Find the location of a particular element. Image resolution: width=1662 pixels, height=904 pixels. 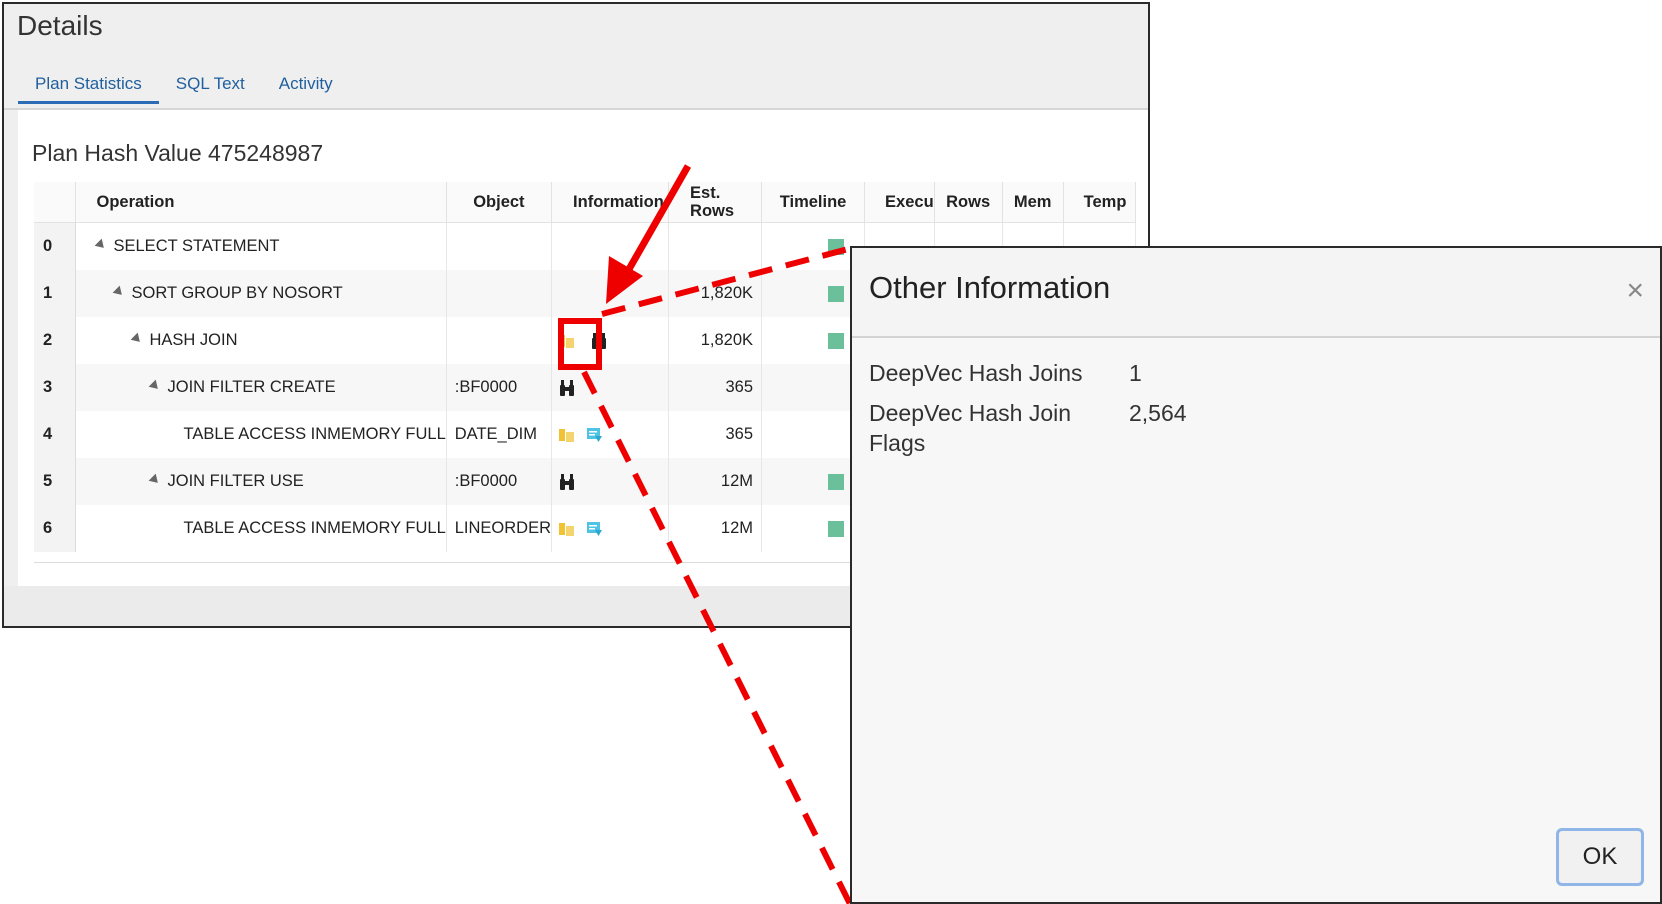

ok-button: OK is located at coordinates (1600, 857).